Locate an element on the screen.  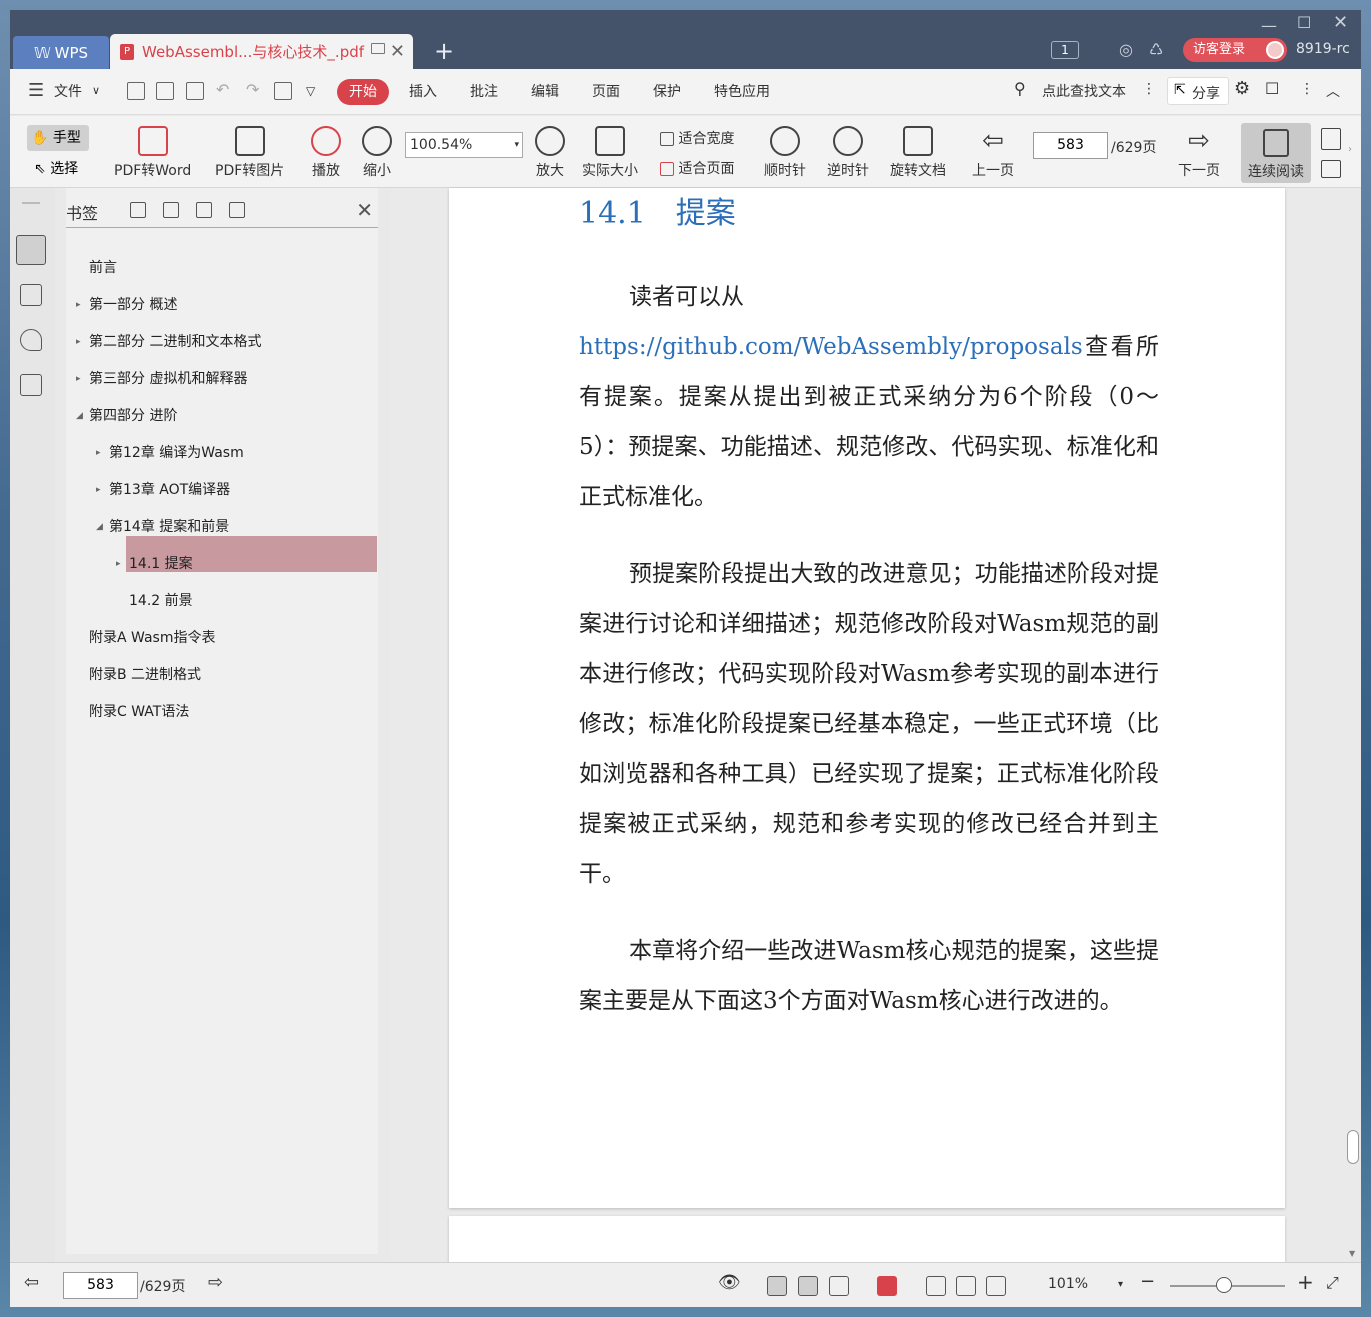
open-icon is located at coordinates (136, 91).